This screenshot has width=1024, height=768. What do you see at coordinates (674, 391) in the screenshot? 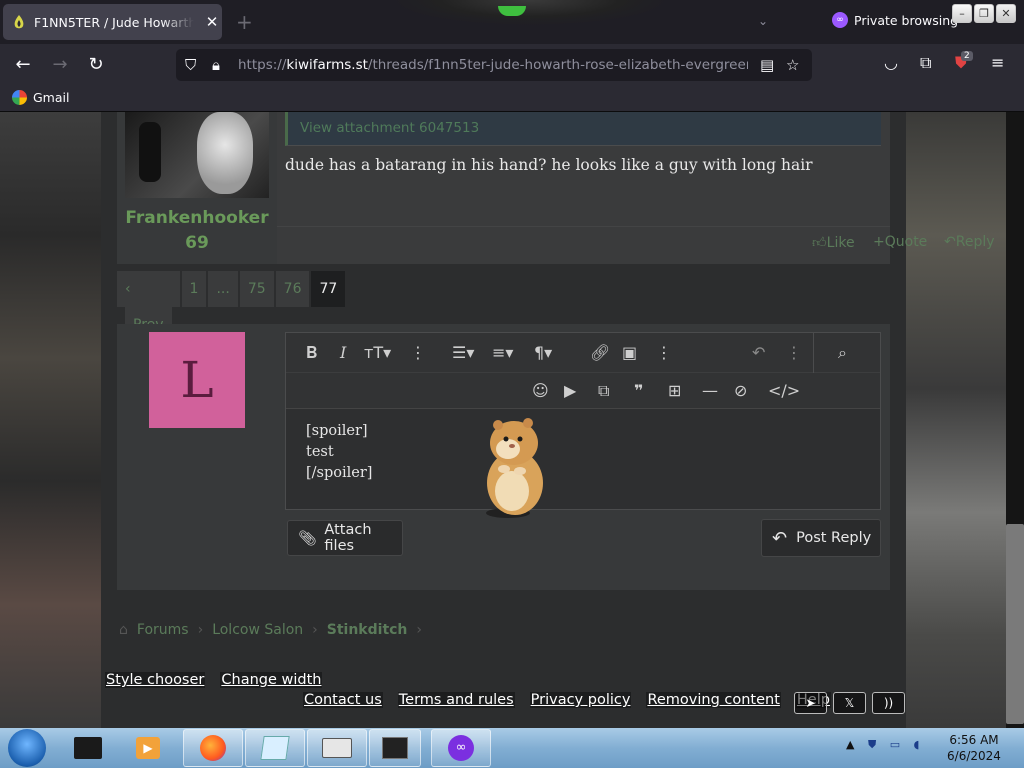
I see `table-icon: ⊞` at bounding box center [674, 391].